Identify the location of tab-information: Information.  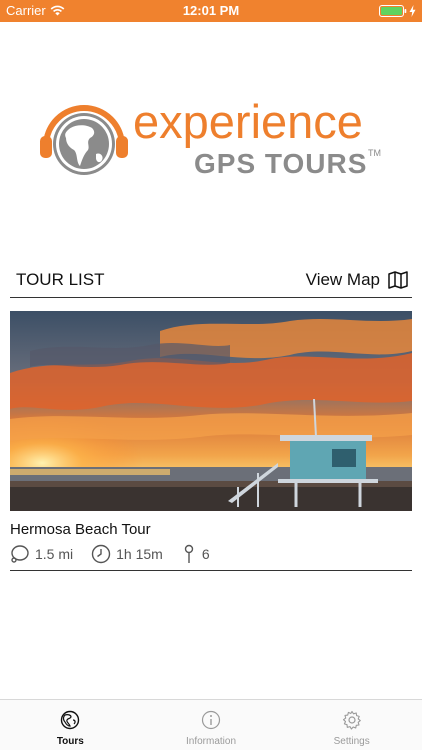
(211, 725).